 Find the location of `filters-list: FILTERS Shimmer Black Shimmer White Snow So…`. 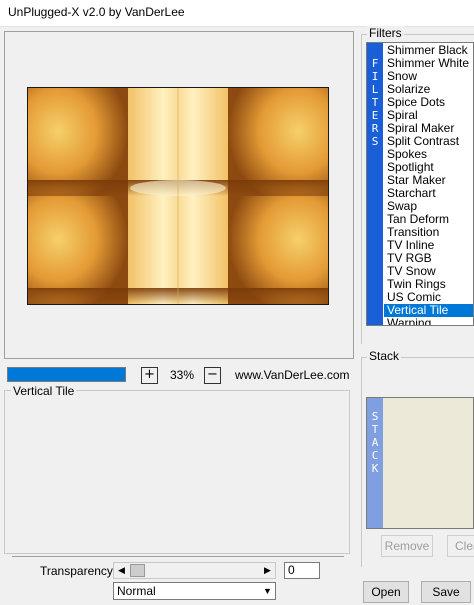

filters-list: FILTERS Shimmer Black Shimmer White Snow So… is located at coordinates (420, 184).